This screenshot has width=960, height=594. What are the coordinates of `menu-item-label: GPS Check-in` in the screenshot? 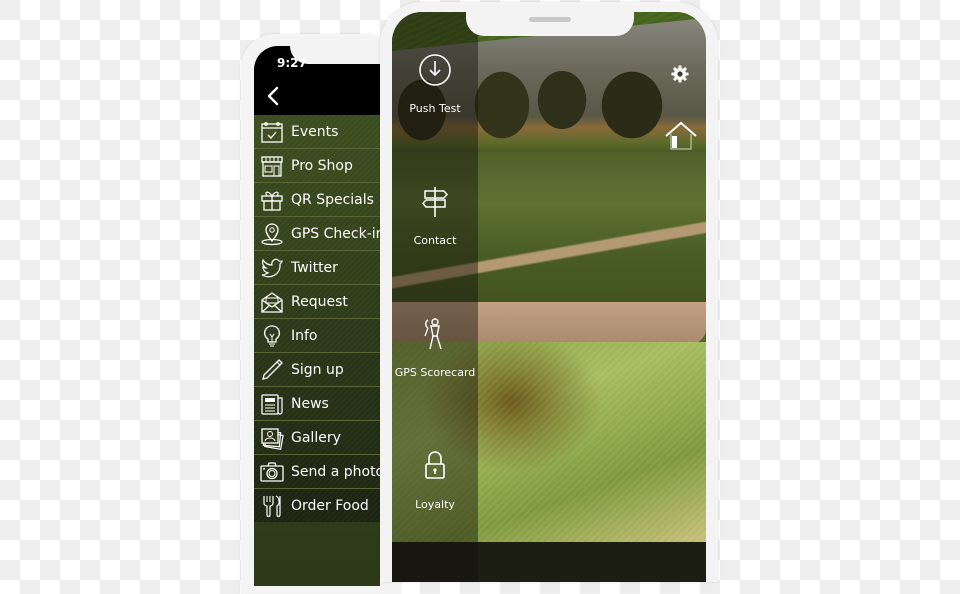 It's located at (335, 233).